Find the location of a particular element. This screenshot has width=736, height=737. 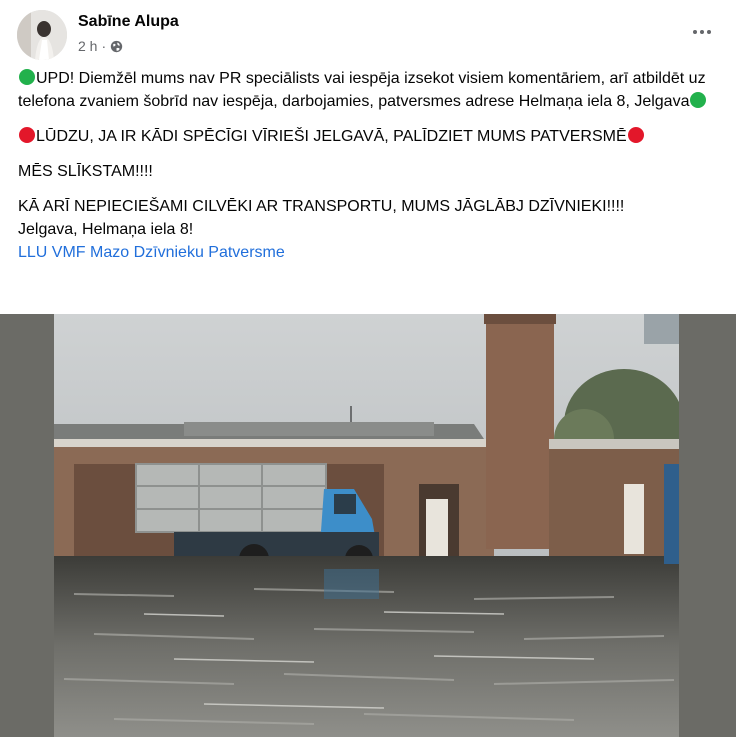

globe-icon is located at coordinates (116, 46).